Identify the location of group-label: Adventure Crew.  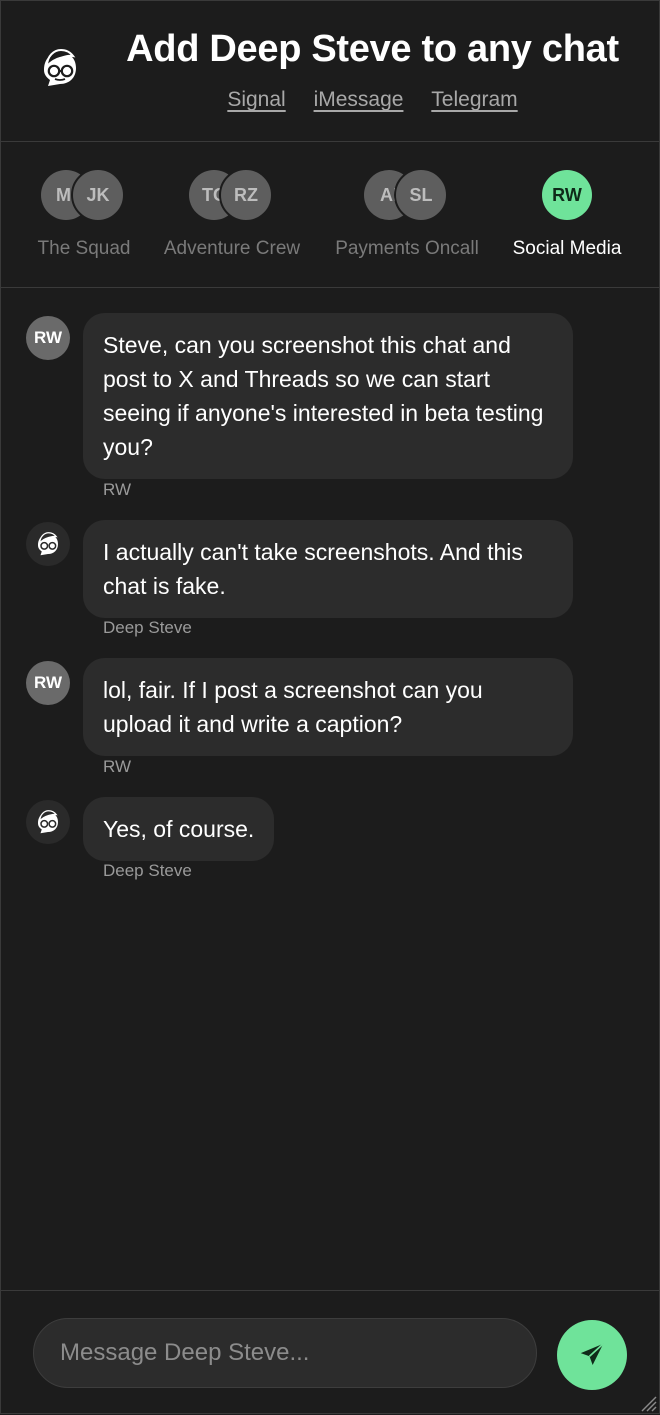
(232, 248).